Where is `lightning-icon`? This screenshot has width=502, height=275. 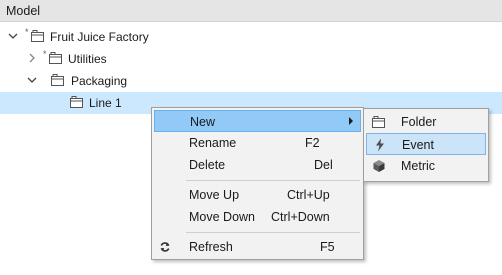 lightning-icon is located at coordinates (380, 145).